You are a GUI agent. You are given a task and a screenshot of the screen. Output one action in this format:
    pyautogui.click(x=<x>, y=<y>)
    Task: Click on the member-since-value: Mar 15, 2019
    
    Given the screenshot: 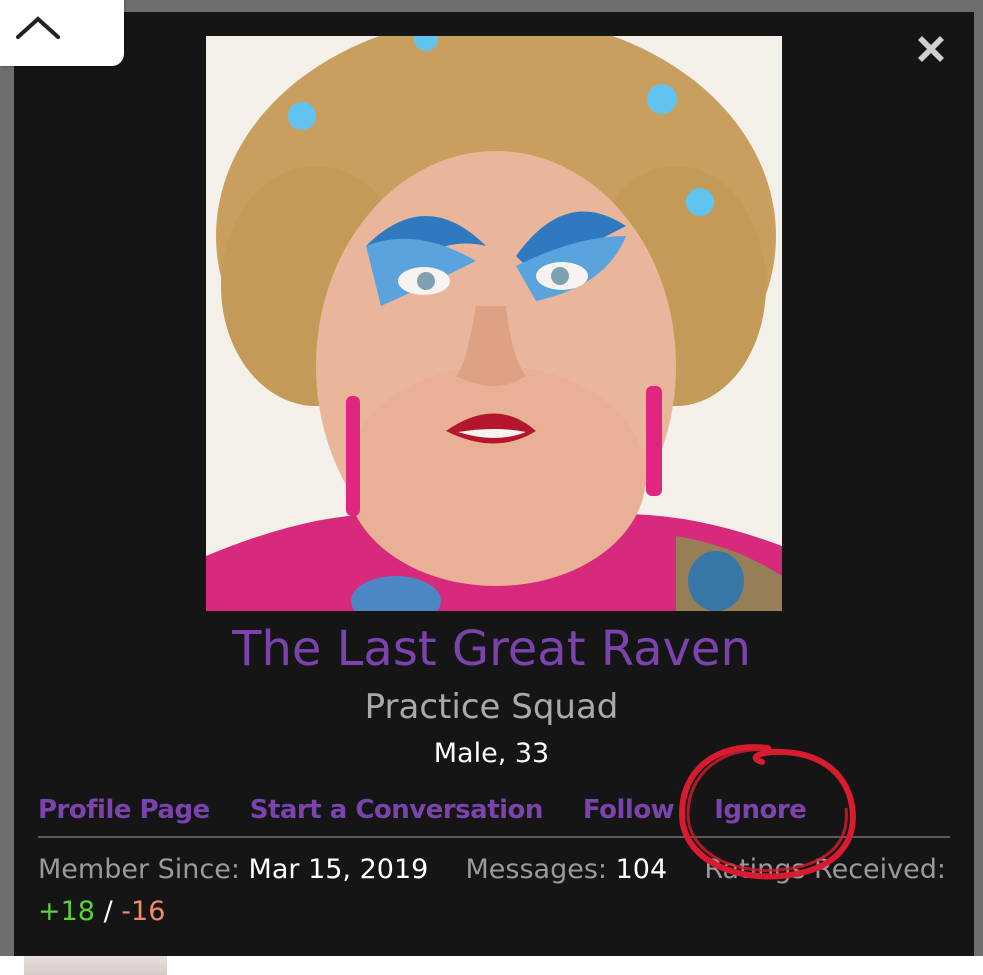 What is the action you would take?
    pyautogui.click(x=338, y=869)
    